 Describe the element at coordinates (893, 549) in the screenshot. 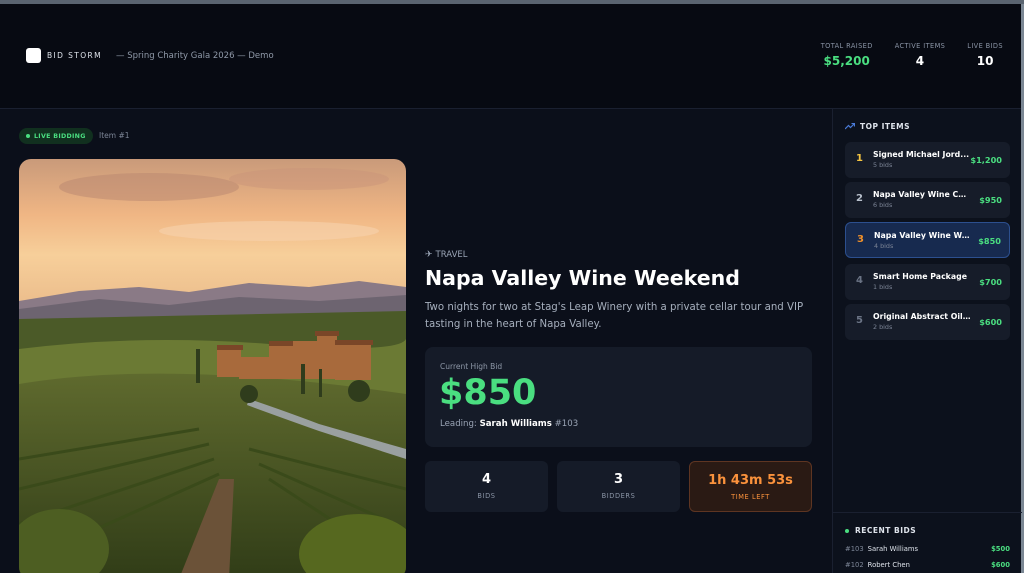

I see `bidder-name: Sarah Williams` at that location.